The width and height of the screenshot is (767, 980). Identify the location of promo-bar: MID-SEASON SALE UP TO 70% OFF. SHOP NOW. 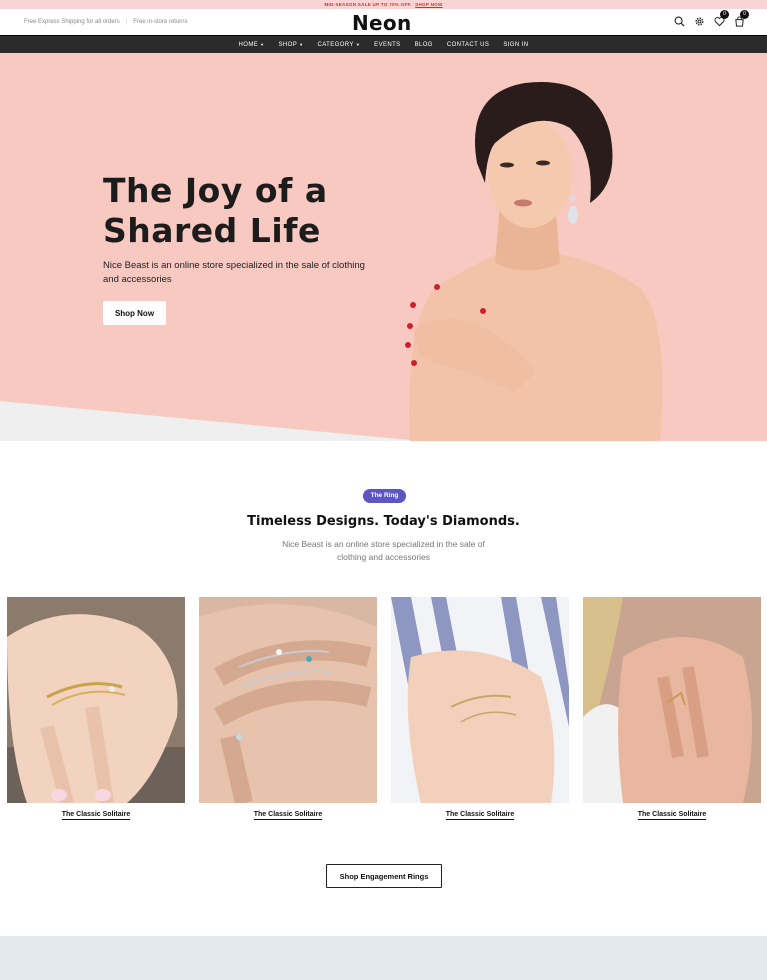
(383, 4).